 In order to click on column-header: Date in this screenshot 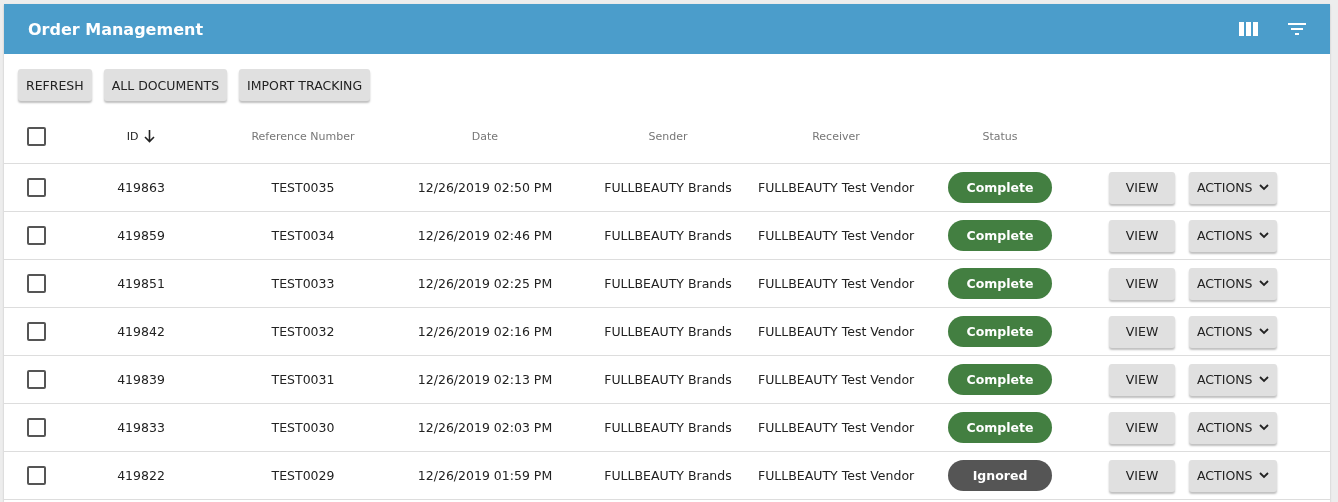, I will do `click(485, 136)`.